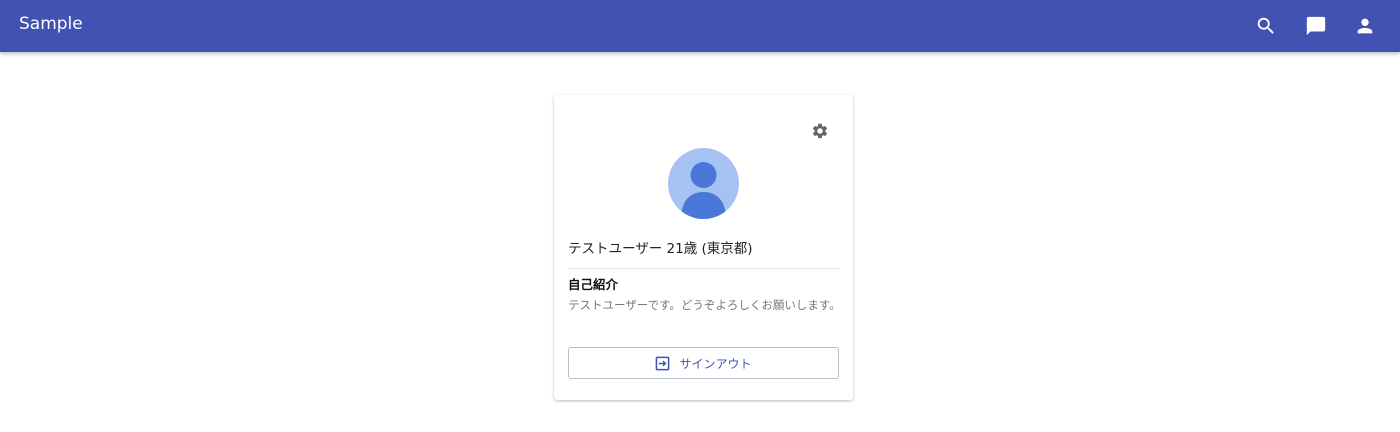 Image resolution: width=1400 pixels, height=432 pixels. I want to click on person-icon, so click(703, 190).